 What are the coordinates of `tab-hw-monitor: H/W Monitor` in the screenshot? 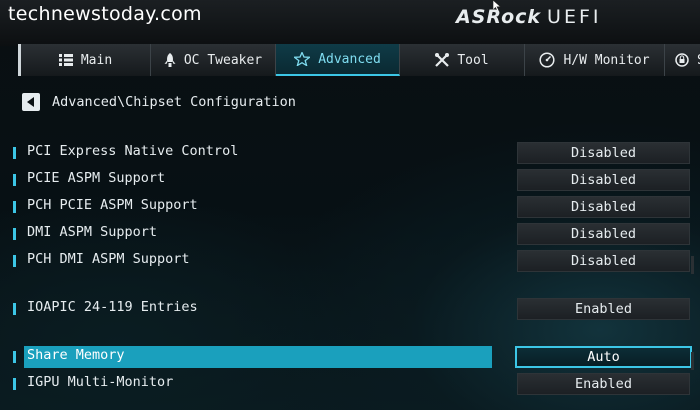 It's located at (595, 60).